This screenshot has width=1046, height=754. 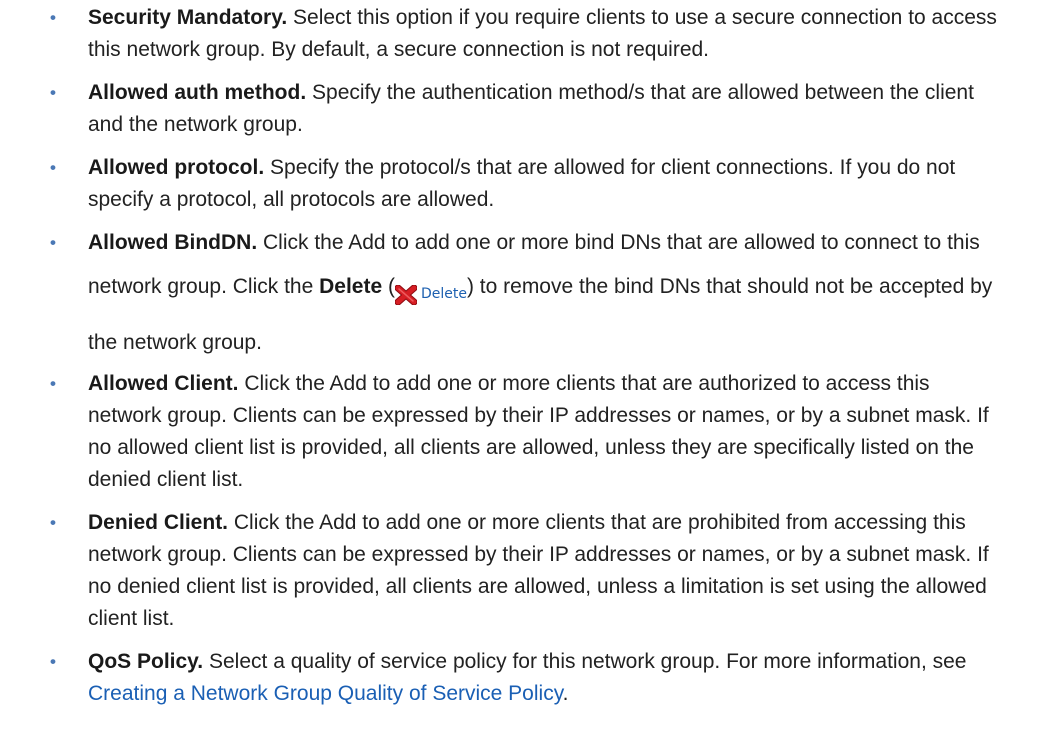 What do you see at coordinates (176, 167) in the screenshot?
I see `term-allowed-protocol: Allowed protocol.` at bounding box center [176, 167].